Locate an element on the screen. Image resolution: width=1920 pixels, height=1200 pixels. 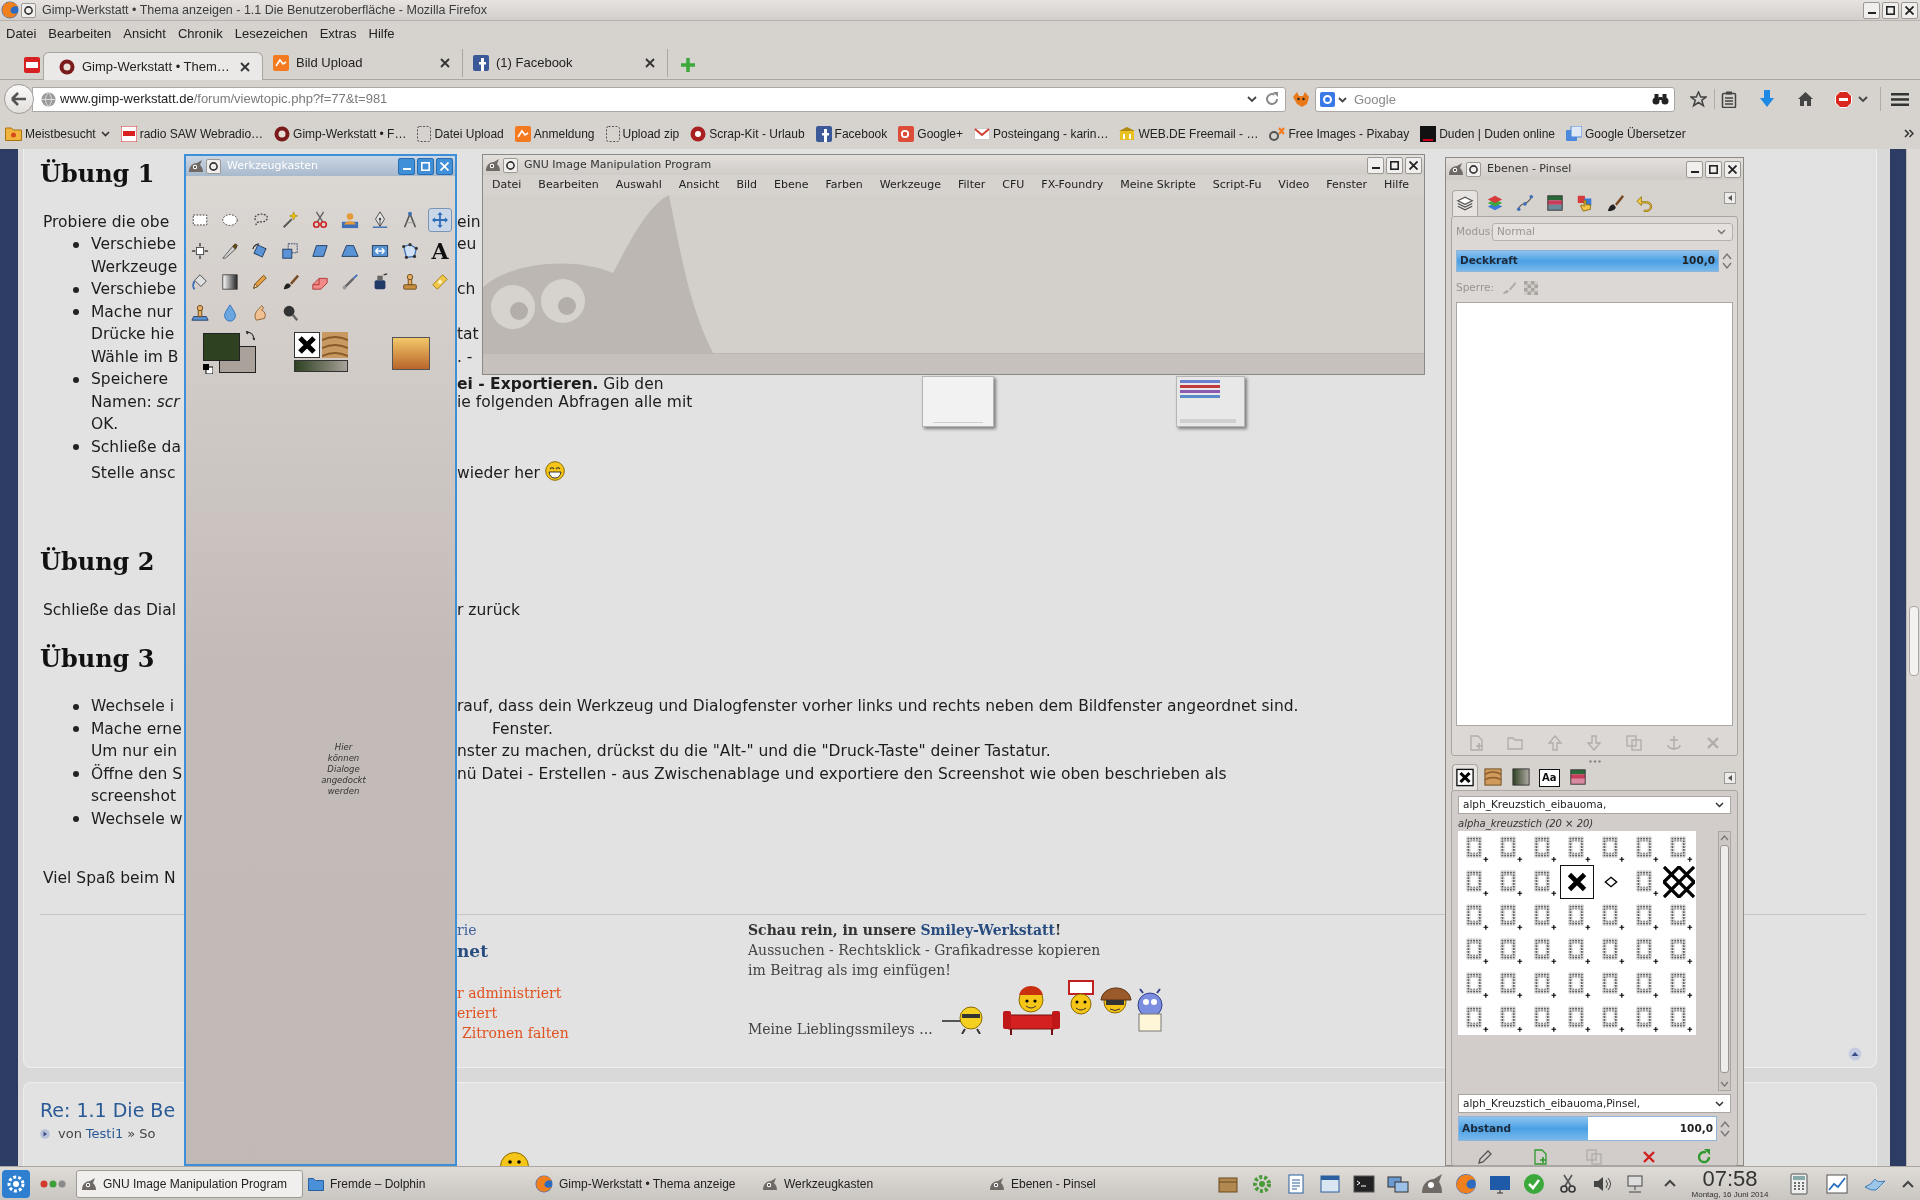
pencil-icon is located at coordinates (1485, 1157).